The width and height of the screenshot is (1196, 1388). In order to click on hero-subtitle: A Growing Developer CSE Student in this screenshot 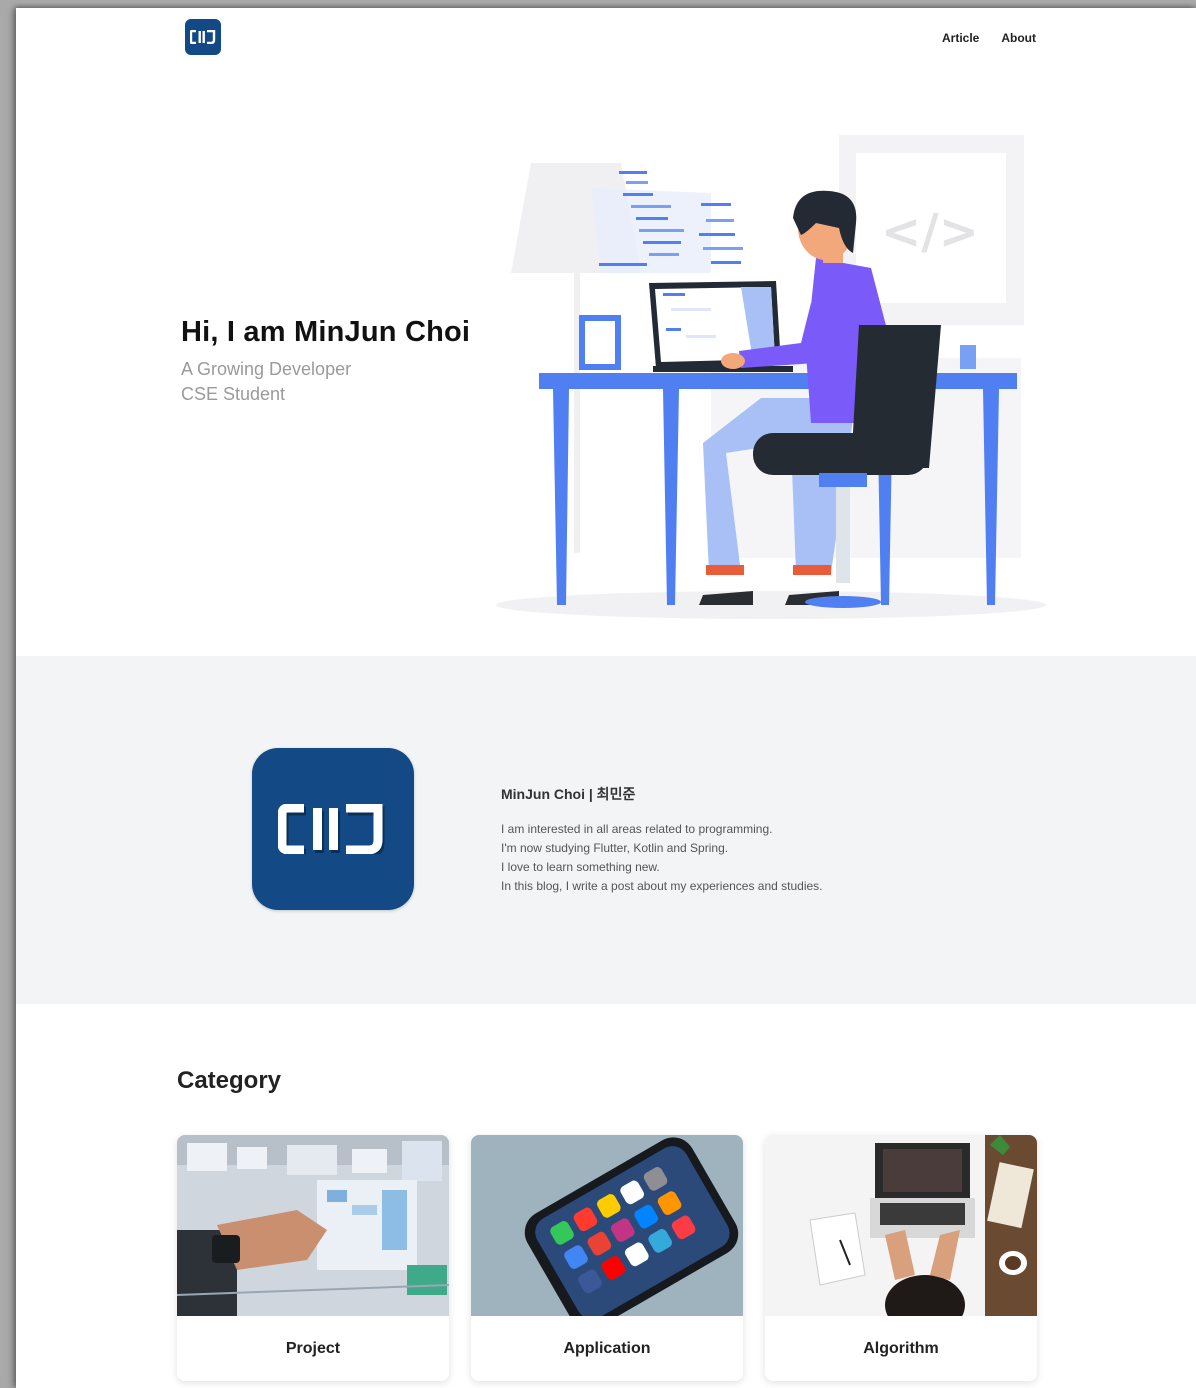, I will do `click(325, 382)`.